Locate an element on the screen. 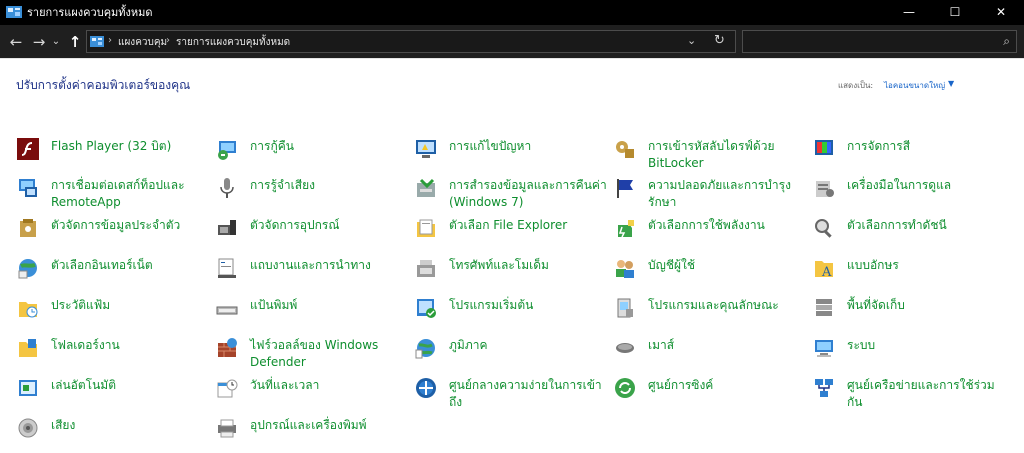 The width and height of the screenshot is (1024, 453). search-input: ⌕ is located at coordinates (879, 41).